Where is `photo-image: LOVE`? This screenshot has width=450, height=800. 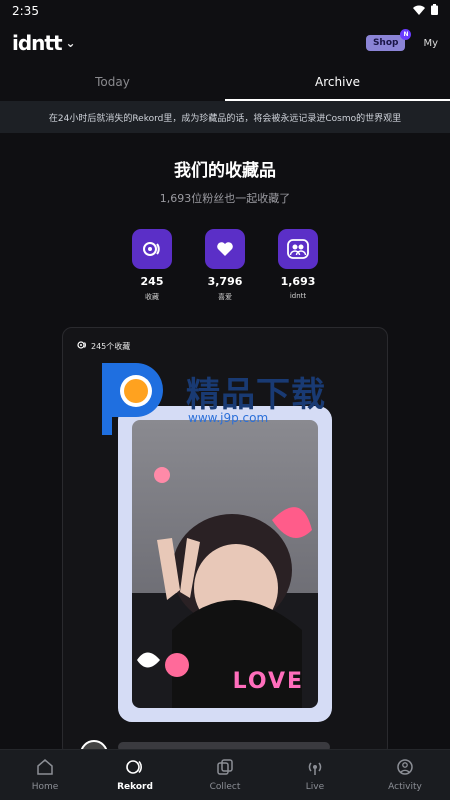 photo-image: LOVE is located at coordinates (225, 564).